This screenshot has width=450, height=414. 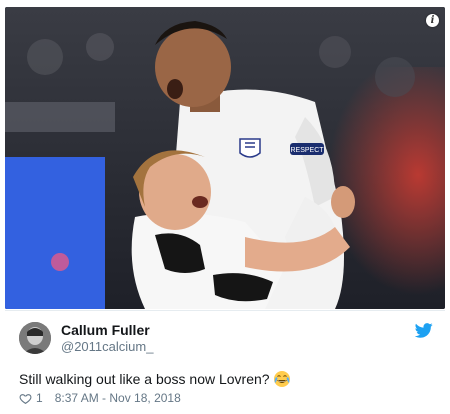 I want to click on sleeve-sponsor-label: RESPECT, so click(x=307, y=150).